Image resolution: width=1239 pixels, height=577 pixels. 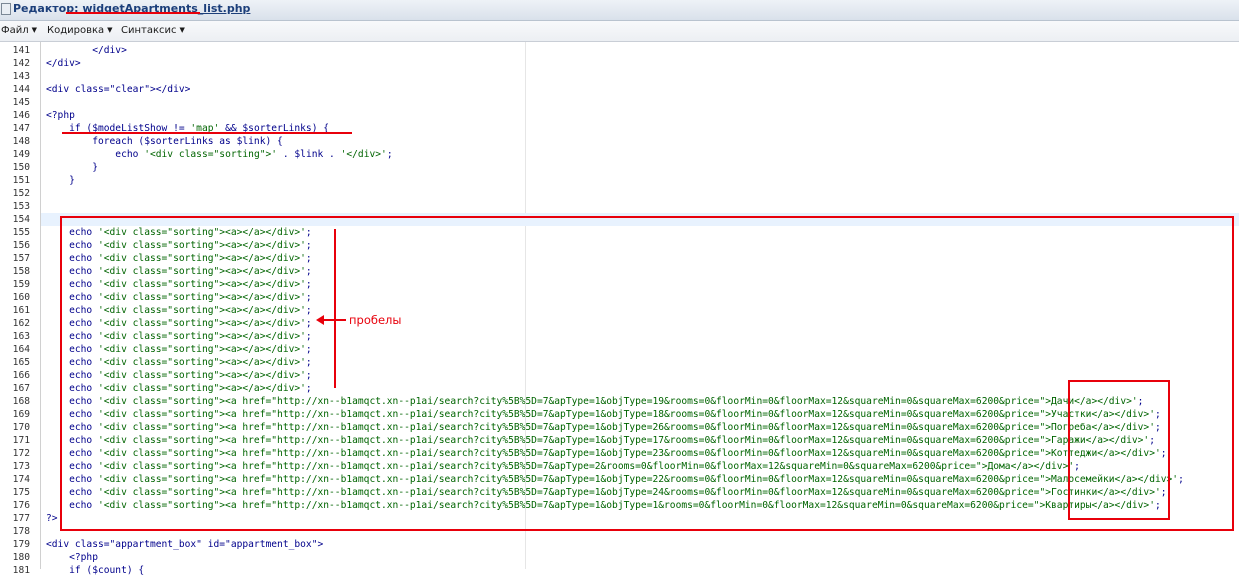 What do you see at coordinates (118, 89) in the screenshot?
I see `code-text: <div class="clear"></div>` at bounding box center [118, 89].